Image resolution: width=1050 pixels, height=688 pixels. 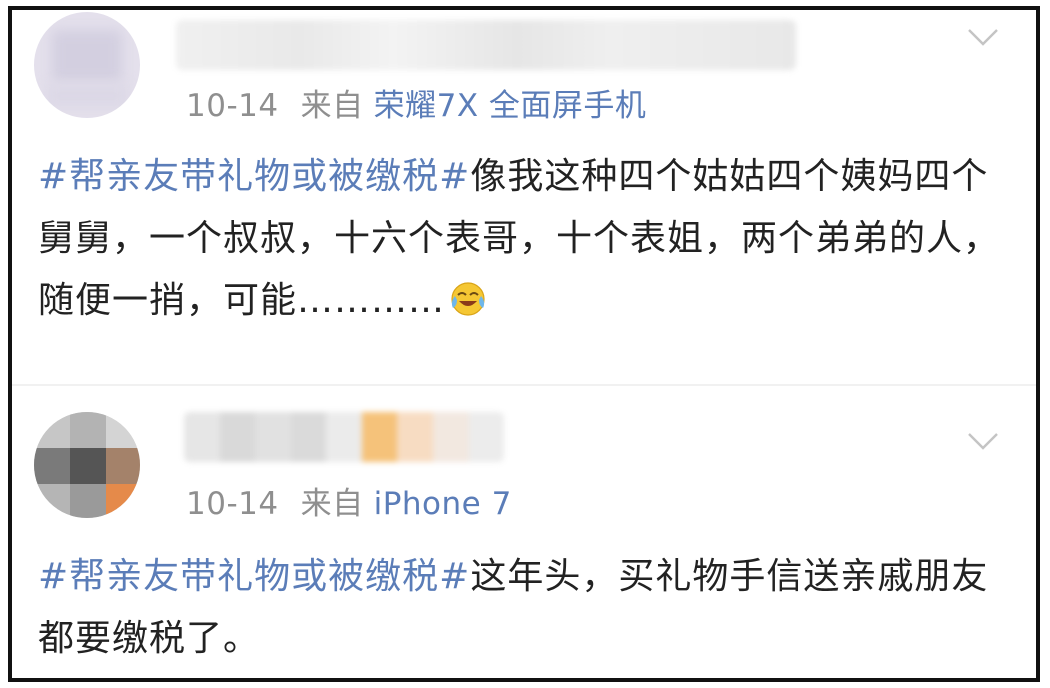 I want to click on source-device: iPhone 7, so click(x=443, y=504).